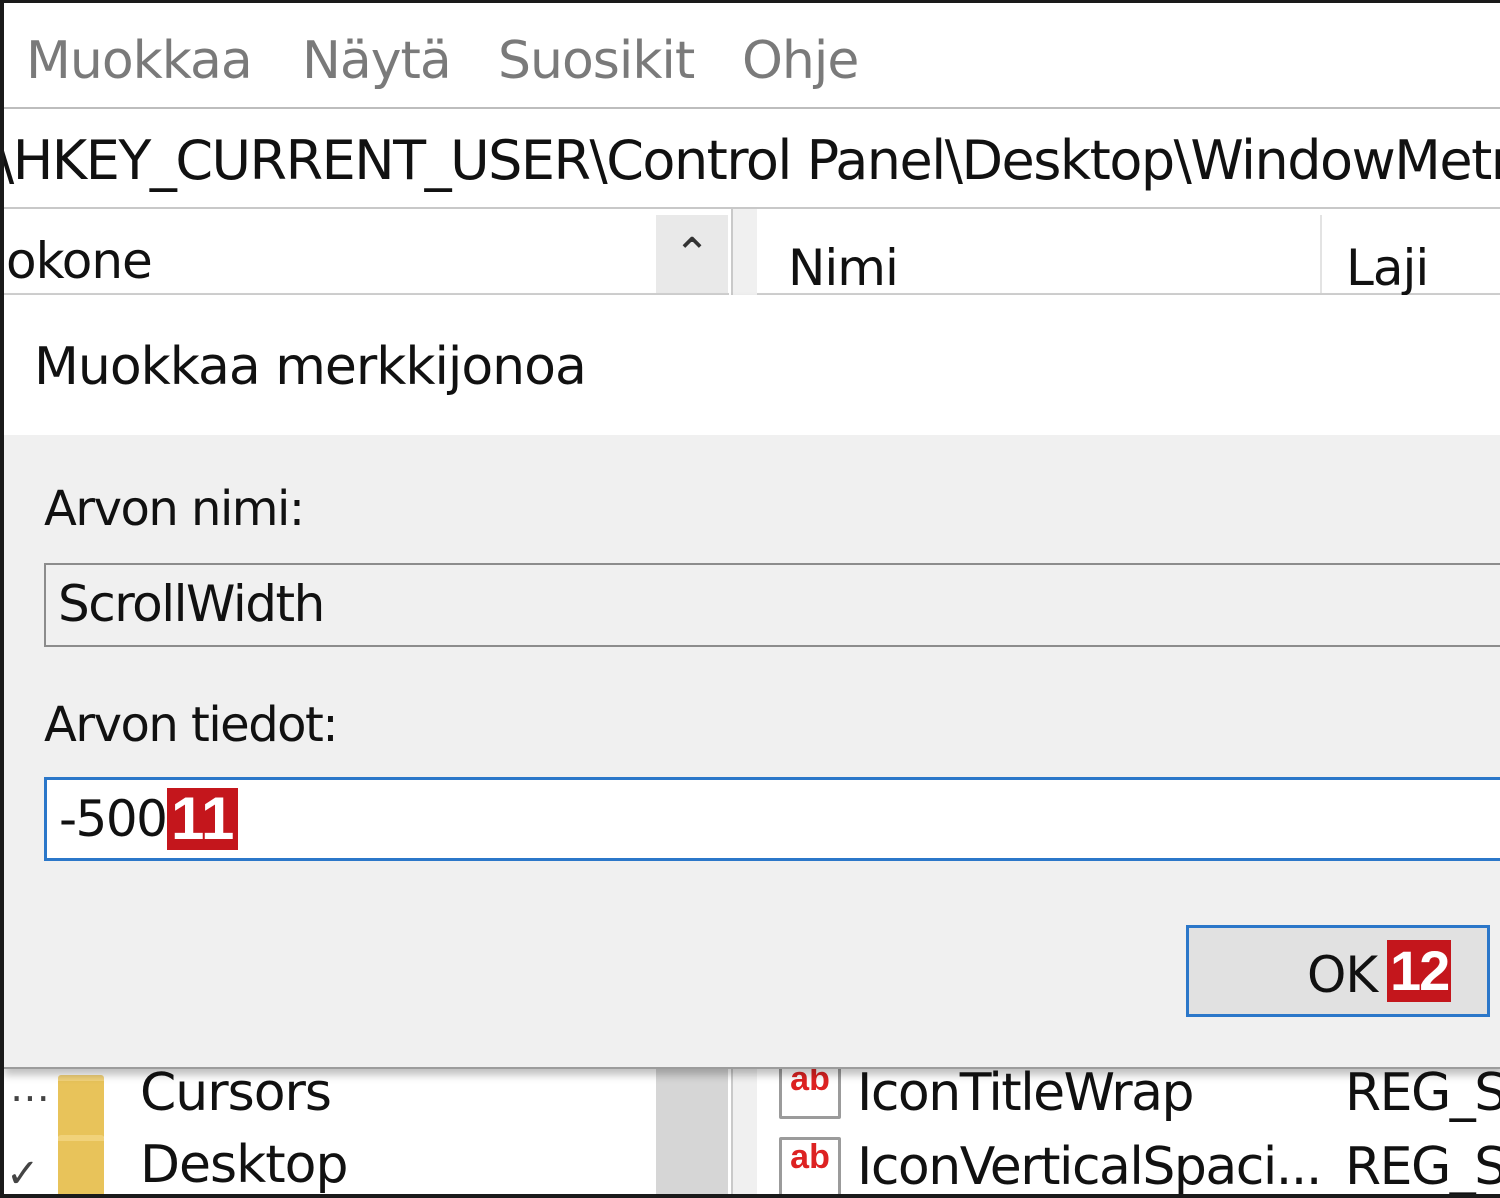 The height and width of the screenshot is (1198, 1500). What do you see at coordinates (772, 605) in the screenshot?
I see `value-name-field: ScrollWidth` at bounding box center [772, 605].